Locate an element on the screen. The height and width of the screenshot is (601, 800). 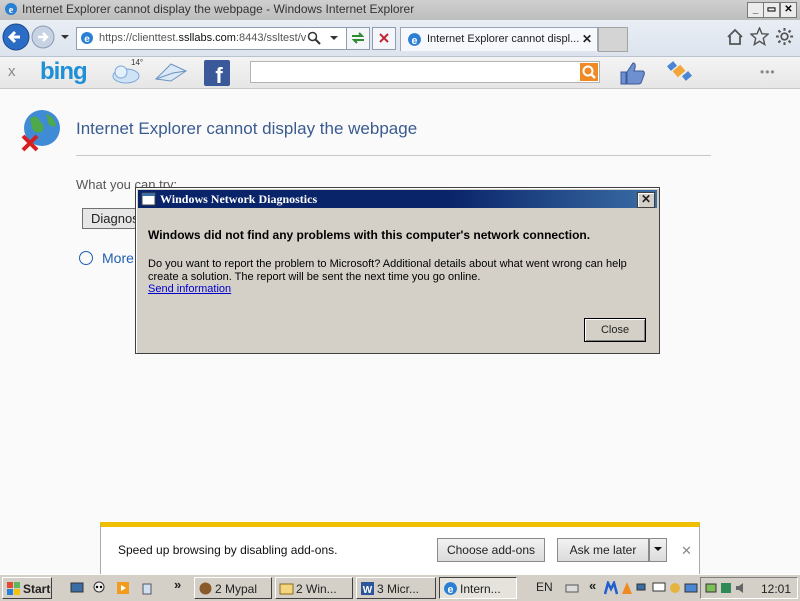
start-button: Start is located at coordinates (27, 588).